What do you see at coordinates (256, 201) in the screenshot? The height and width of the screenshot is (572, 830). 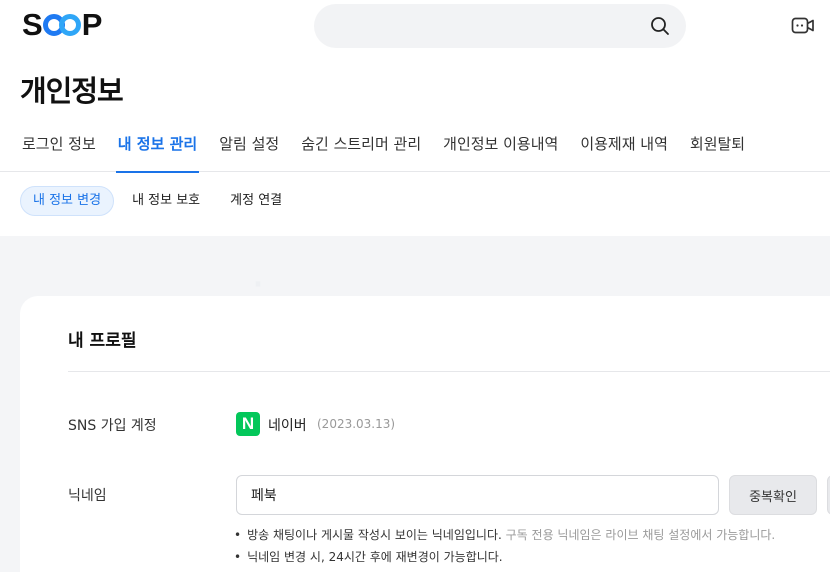 I see `subtab-account-link: 계정 연결` at bounding box center [256, 201].